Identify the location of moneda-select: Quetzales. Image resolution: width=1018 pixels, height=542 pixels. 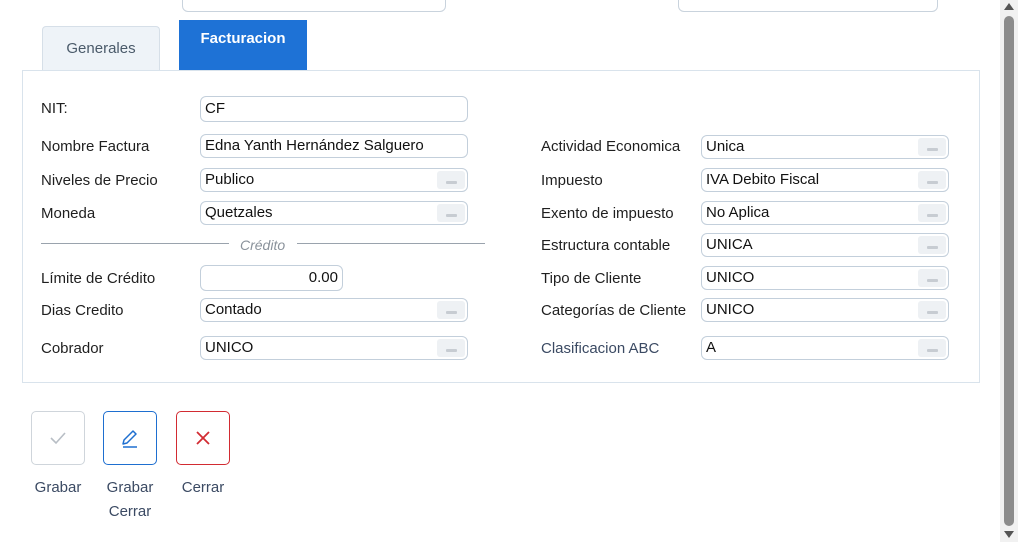
(334, 213).